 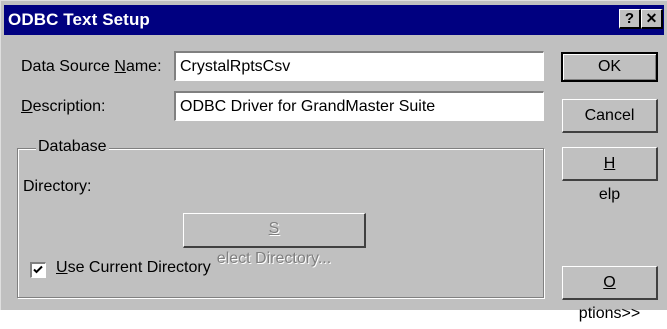 I want to click on cancel-button: Cancel, so click(x=610, y=116).